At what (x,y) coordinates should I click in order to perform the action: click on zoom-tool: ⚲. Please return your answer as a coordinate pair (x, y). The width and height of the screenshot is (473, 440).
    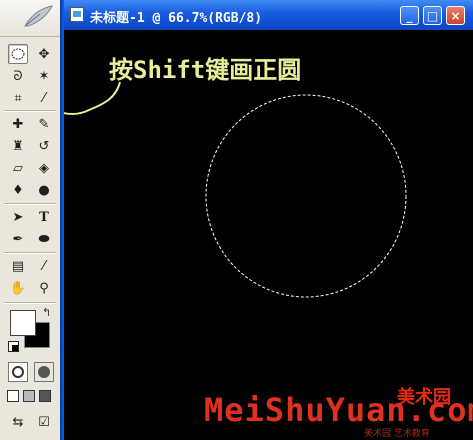
    Looking at the image, I should click on (44, 288).